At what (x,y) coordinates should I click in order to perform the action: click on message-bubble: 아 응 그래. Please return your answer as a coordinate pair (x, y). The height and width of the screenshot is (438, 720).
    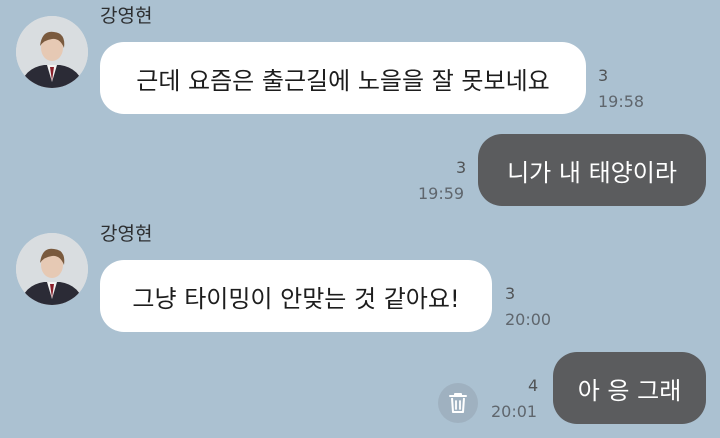
    Looking at the image, I should click on (629, 388).